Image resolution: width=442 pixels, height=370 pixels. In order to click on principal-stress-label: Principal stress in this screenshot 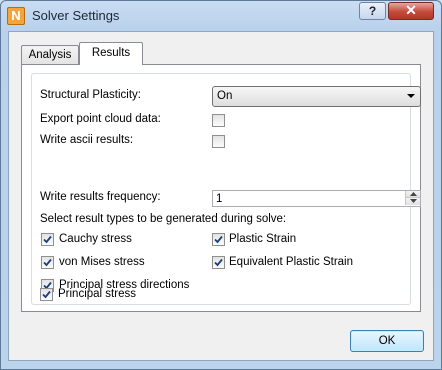, I will do `click(97, 294)`.